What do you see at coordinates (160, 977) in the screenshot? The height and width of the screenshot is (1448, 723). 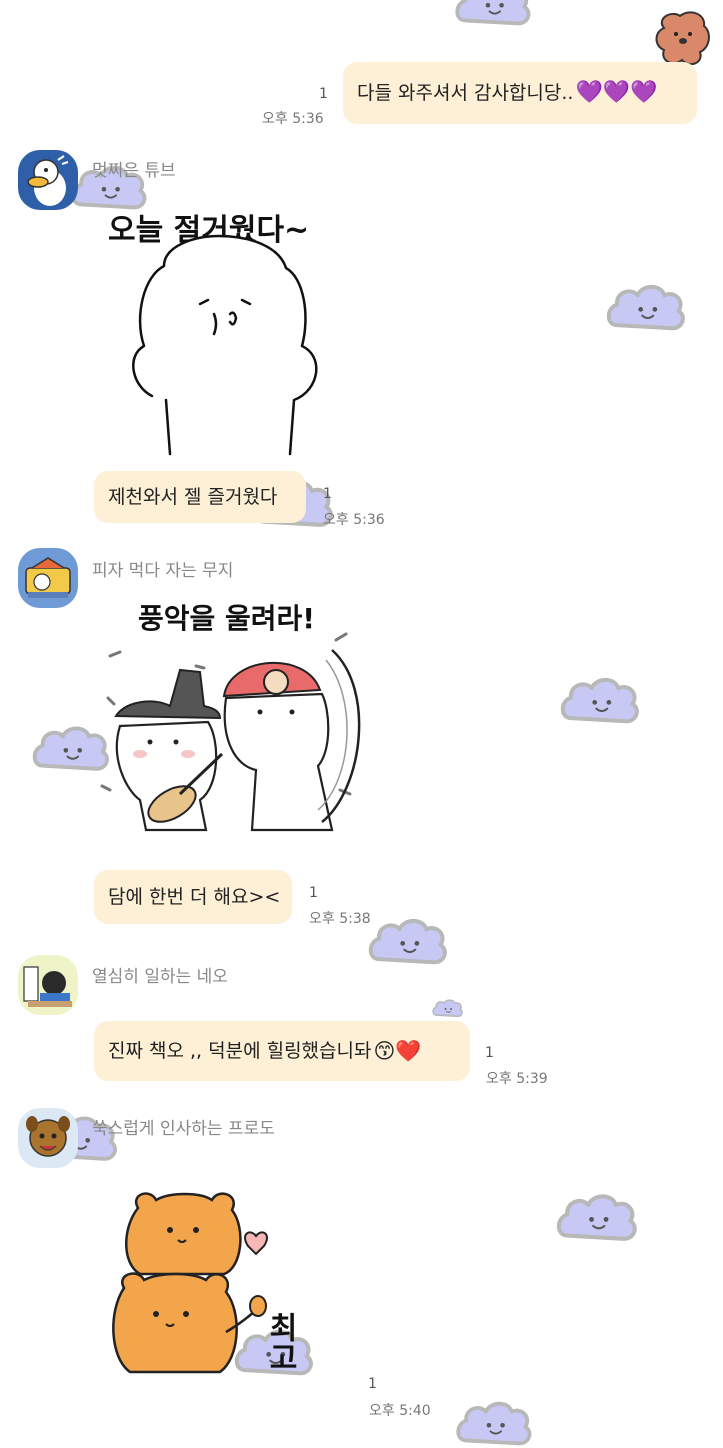 I see `sender-name: 열심히 일하는 네오` at bounding box center [160, 977].